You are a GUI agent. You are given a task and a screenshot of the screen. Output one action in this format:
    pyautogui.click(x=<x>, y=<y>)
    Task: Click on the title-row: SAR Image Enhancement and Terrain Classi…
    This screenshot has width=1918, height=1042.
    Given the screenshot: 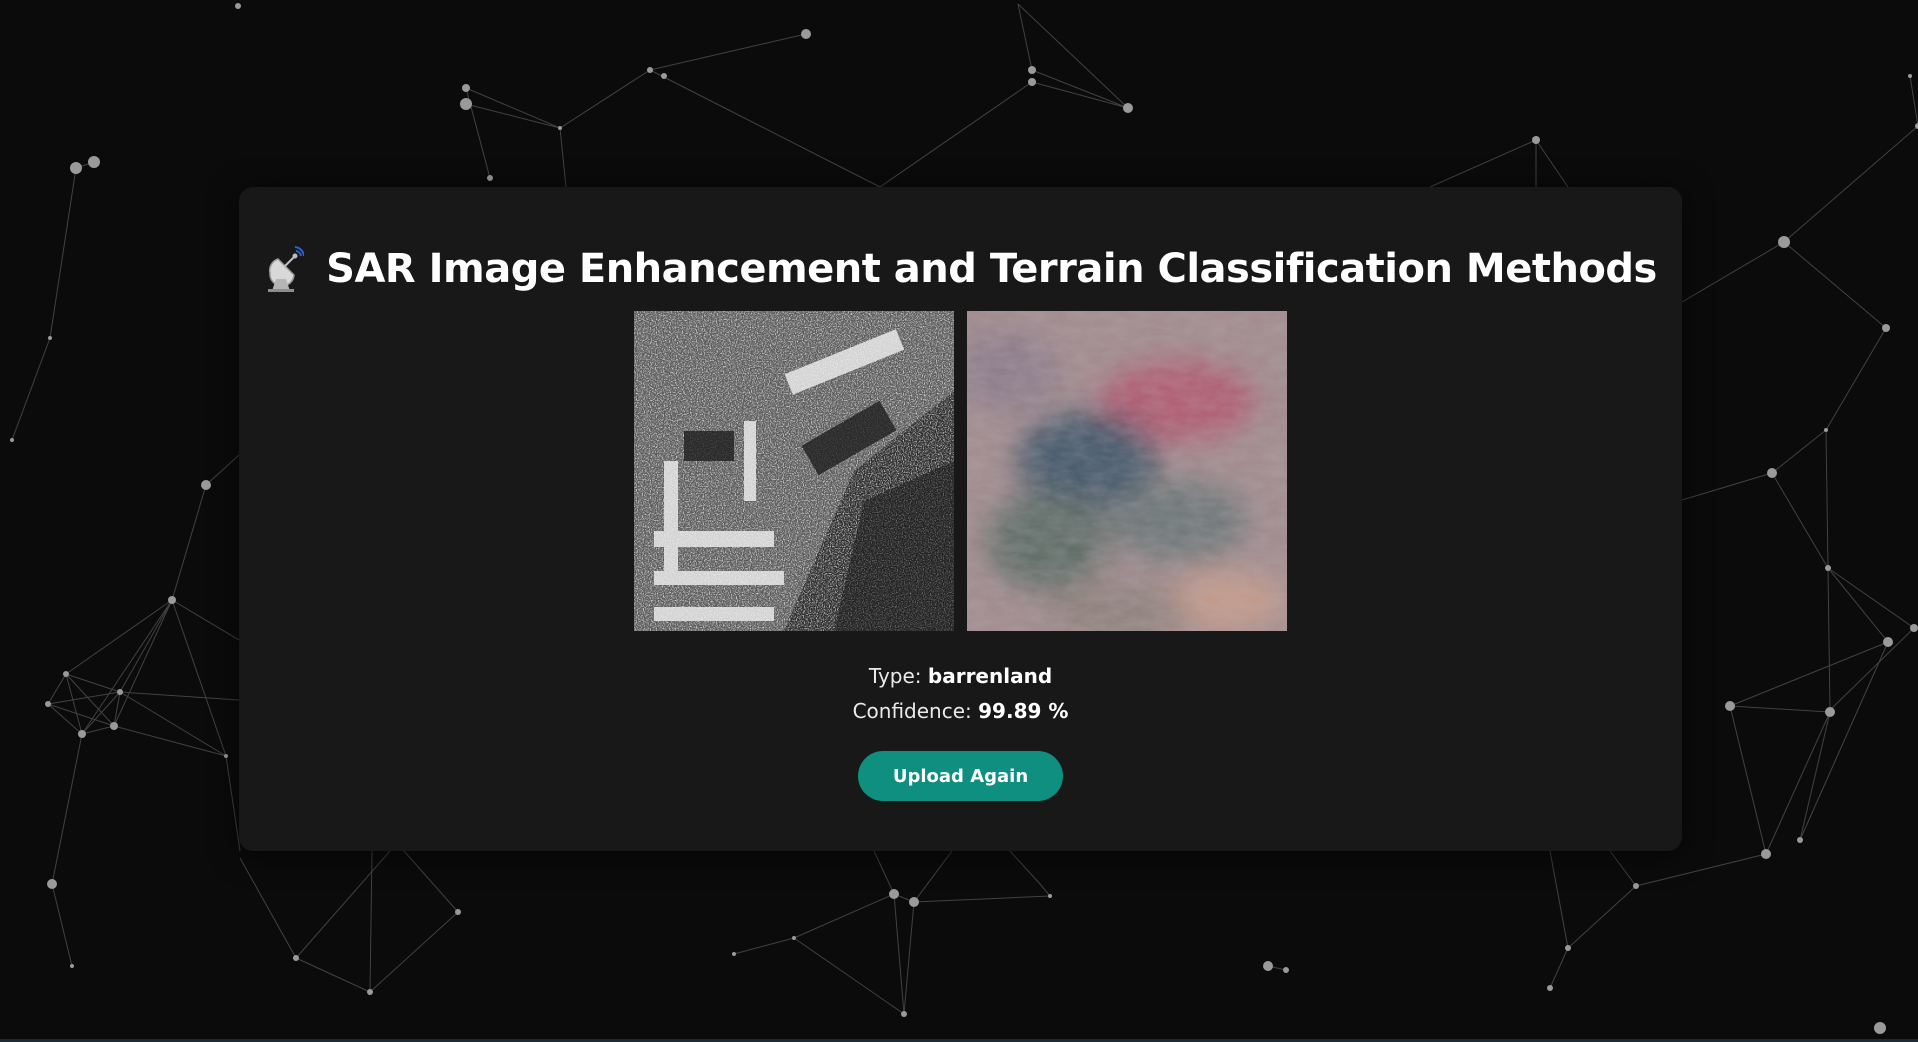 What is the action you would take?
    pyautogui.click(x=960, y=269)
    